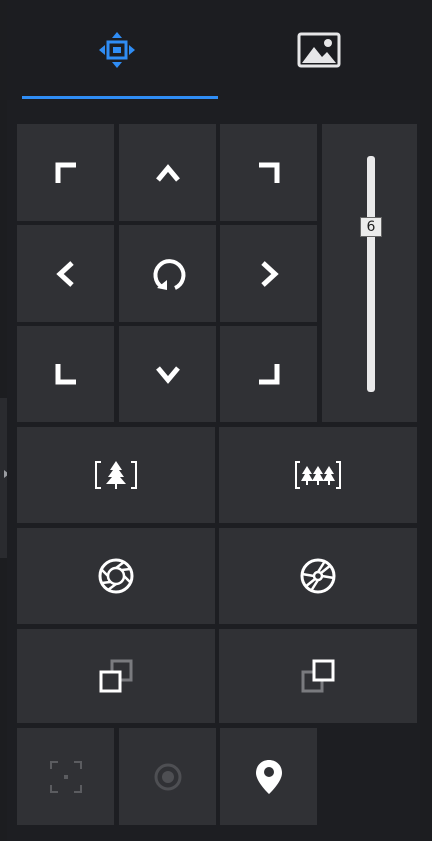  I want to click on image-settings-icon, so click(319, 50).